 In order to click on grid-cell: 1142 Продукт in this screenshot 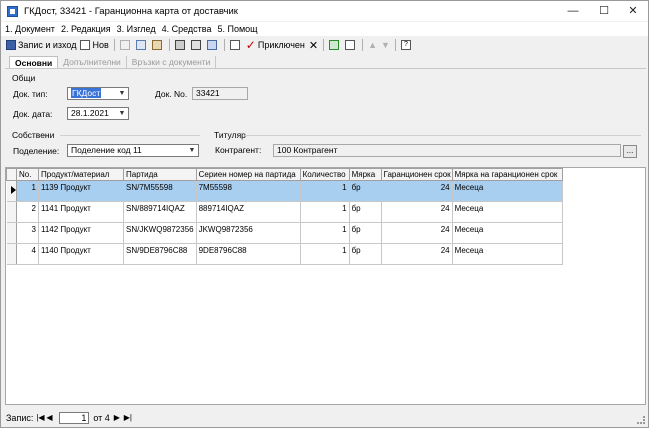, I will do `click(81, 233)`.